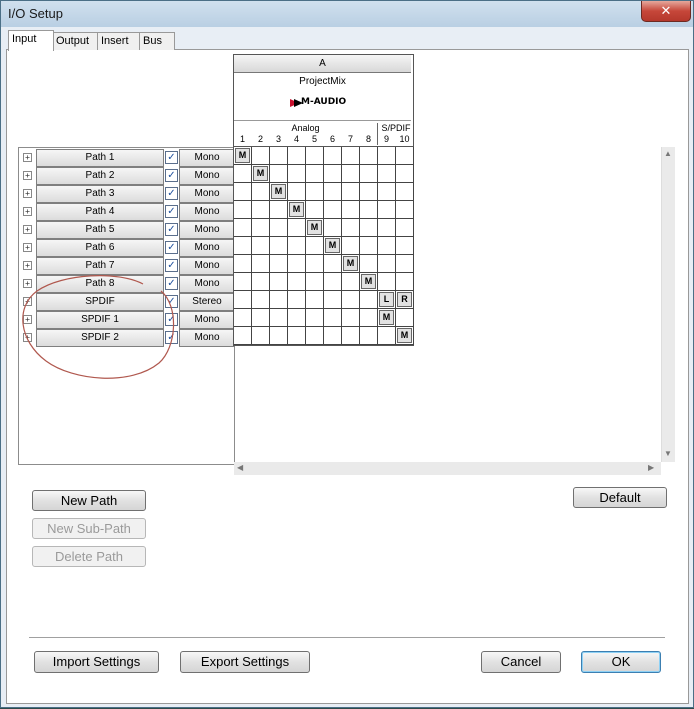 The width and height of the screenshot is (694, 709). I want to click on scroll-down-icon: ▼, so click(668, 453).